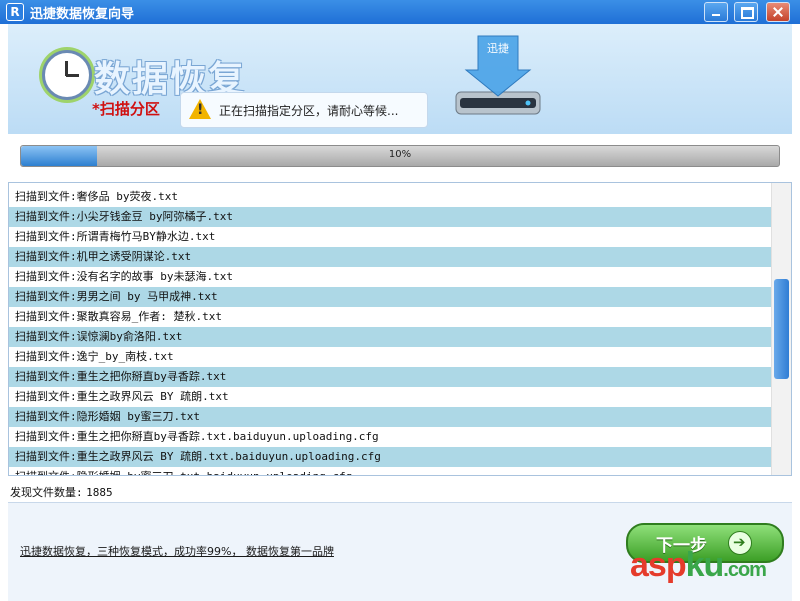  I want to click on watermark-com: .com, so click(745, 570).